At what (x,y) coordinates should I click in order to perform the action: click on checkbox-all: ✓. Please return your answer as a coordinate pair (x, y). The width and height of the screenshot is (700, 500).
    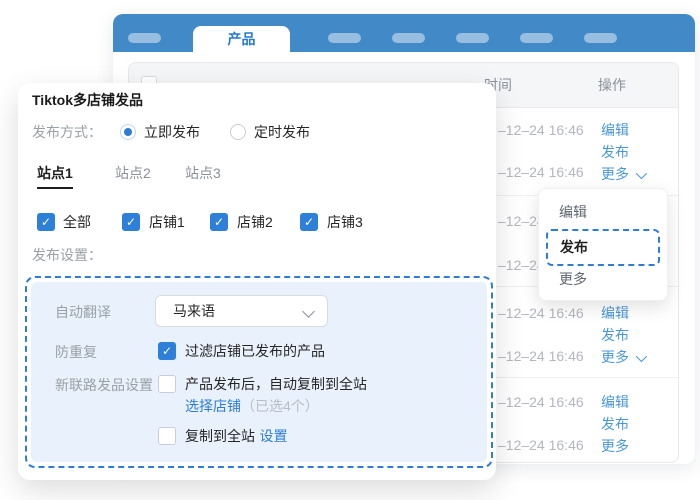
    Looking at the image, I should click on (46, 222).